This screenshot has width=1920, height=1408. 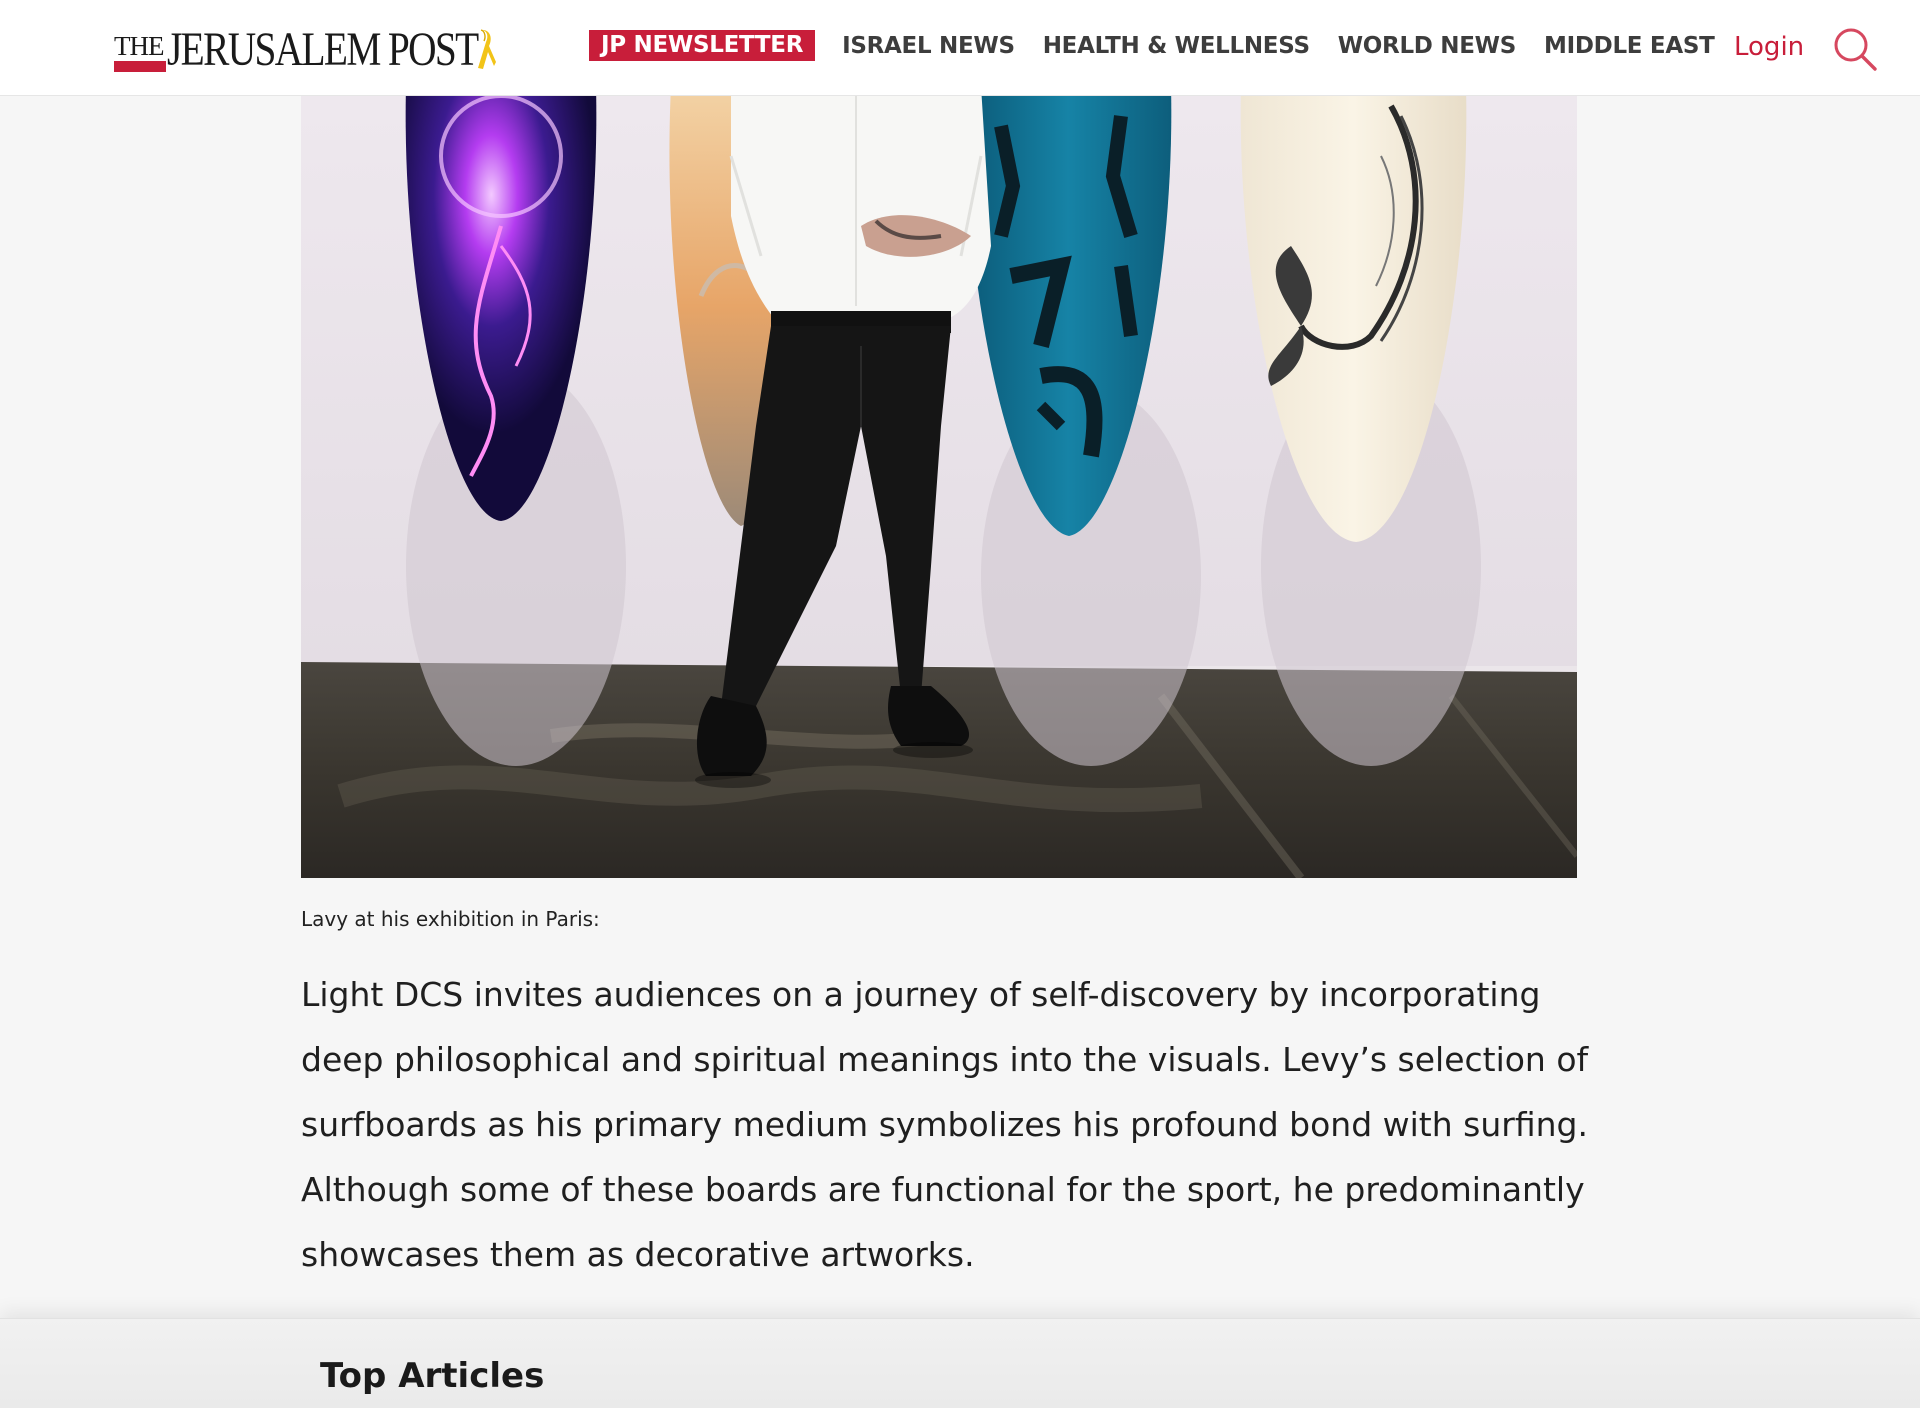 I want to click on nav-item-health-wellness: HEALTH & WELLNESS, so click(x=1176, y=46).